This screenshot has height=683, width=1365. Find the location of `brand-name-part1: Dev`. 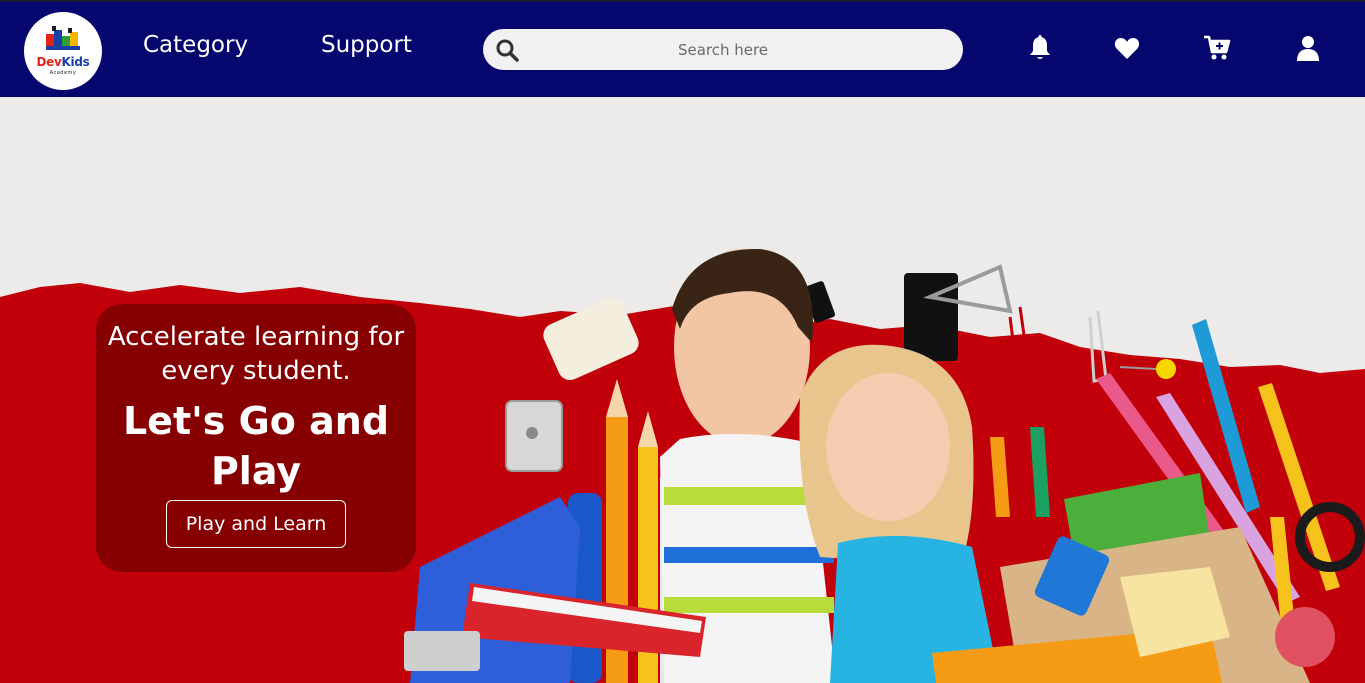

brand-name-part1: Dev is located at coordinates (49, 62).